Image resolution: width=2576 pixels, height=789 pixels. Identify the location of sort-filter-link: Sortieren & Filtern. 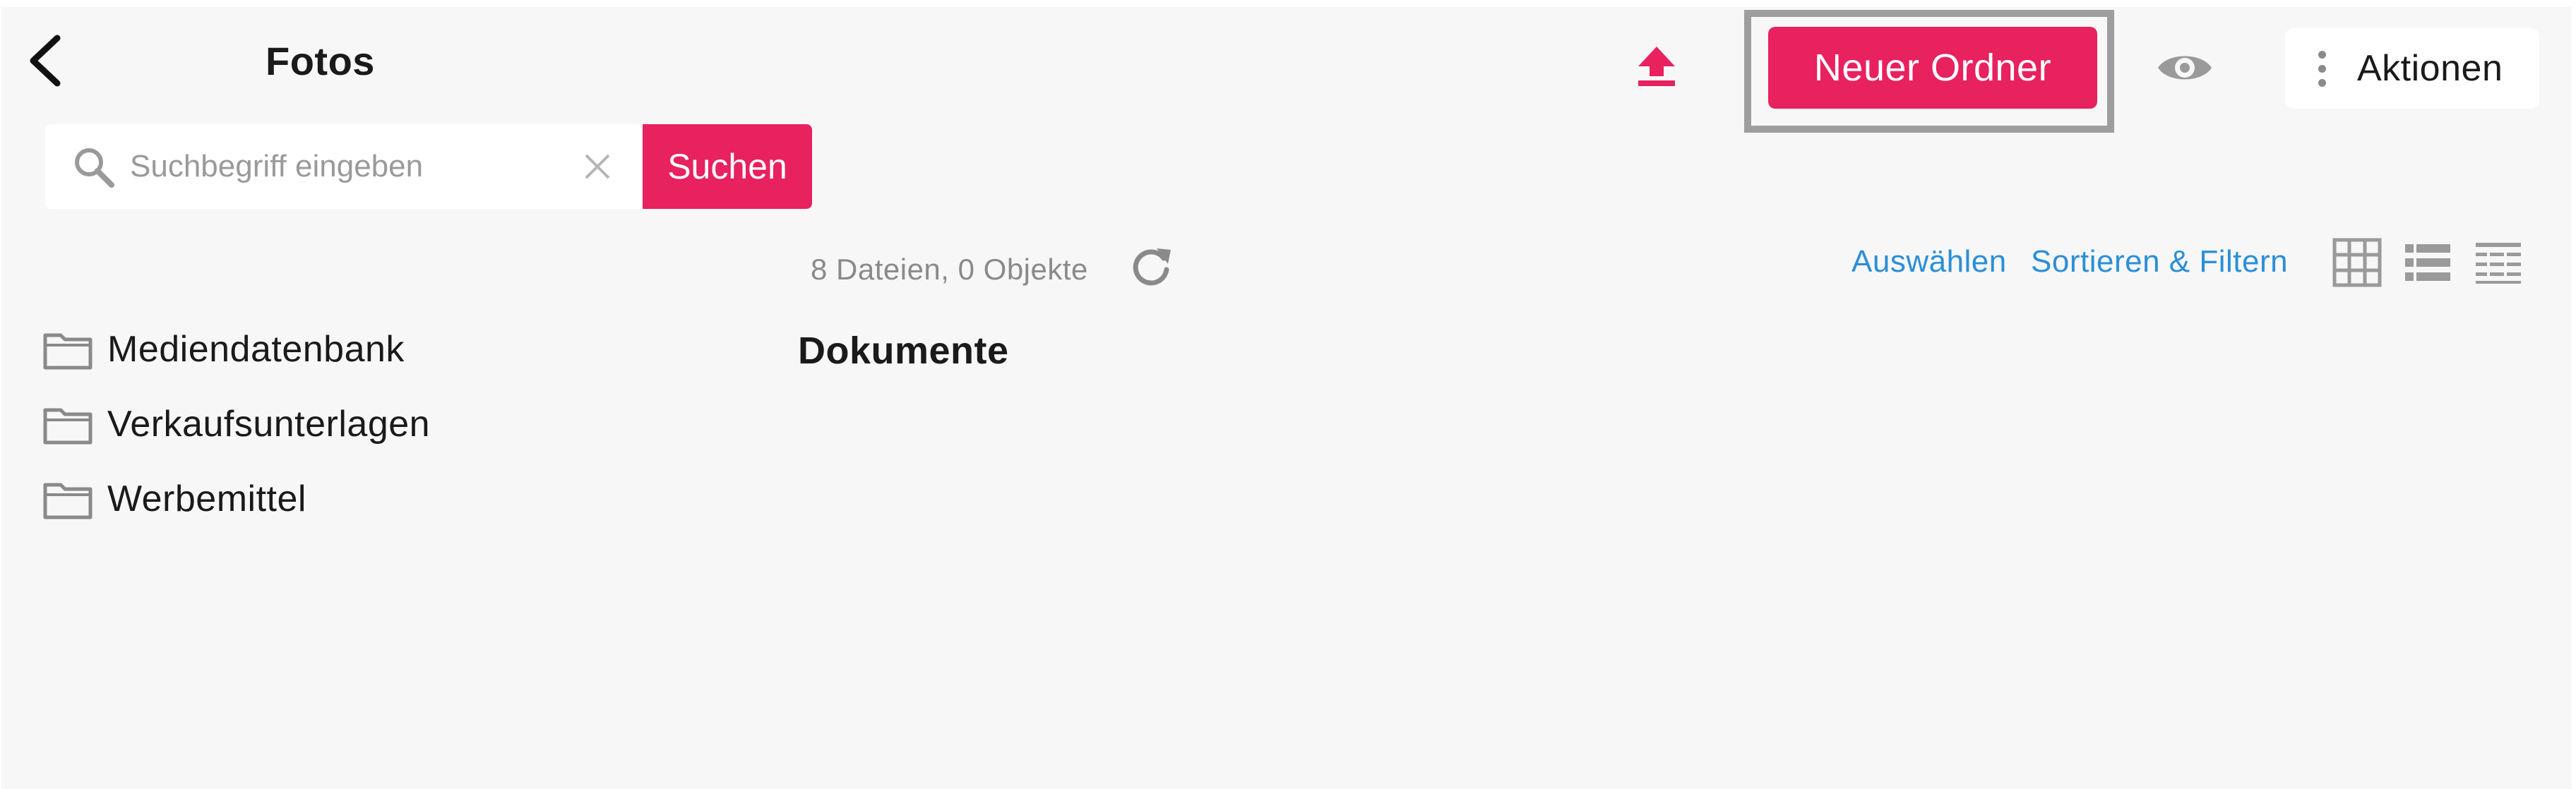
(2159, 261).